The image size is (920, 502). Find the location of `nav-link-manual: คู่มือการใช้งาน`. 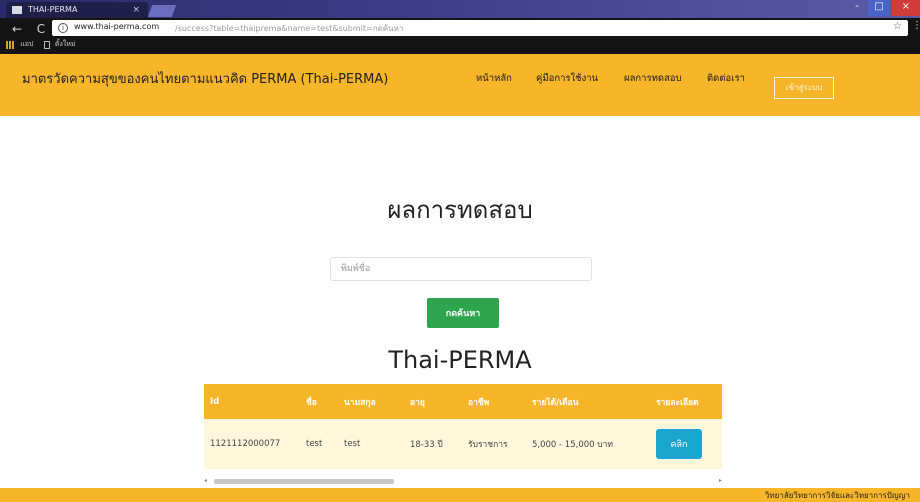

nav-link-manual: คู่มือการใช้งาน is located at coordinates (567, 78).